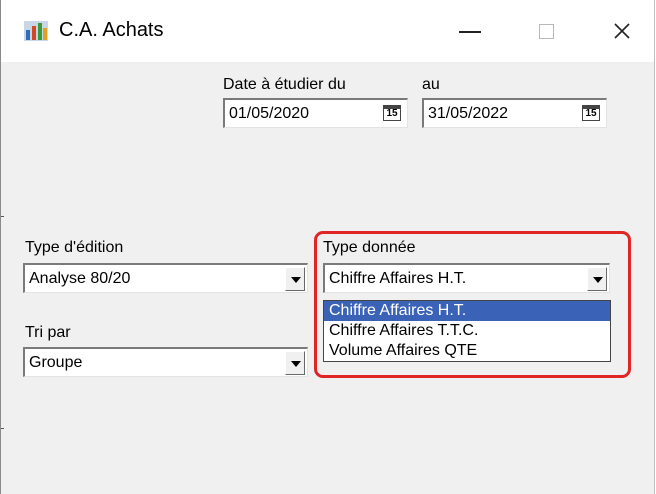 The height and width of the screenshot is (494, 656). Describe the element at coordinates (467, 311) in the screenshot. I see `dropdown-option: Chiffre Affaires H.T.` at that location.